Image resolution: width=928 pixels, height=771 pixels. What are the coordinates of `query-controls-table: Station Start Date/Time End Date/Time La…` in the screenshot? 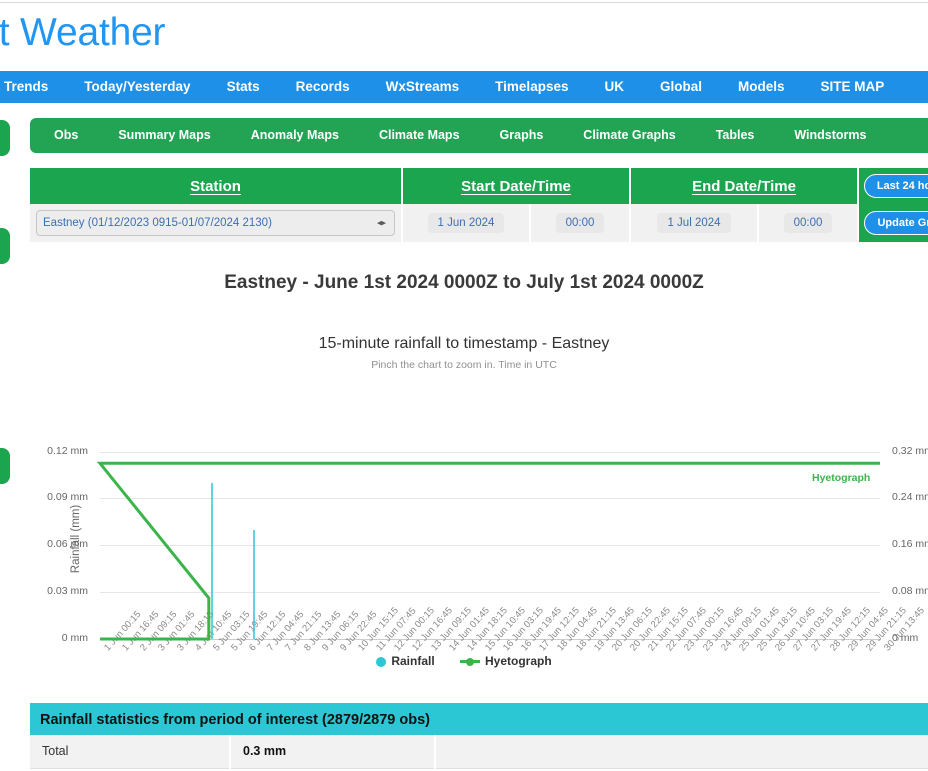 It's located at (479, 205).